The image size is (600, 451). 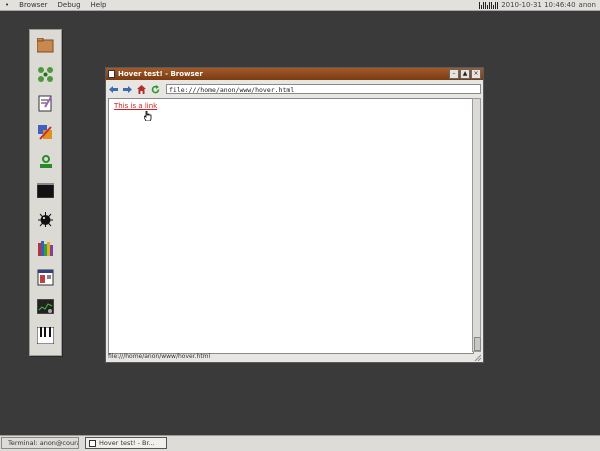 I want to click on folder-icon, so click(x=45, y=45).